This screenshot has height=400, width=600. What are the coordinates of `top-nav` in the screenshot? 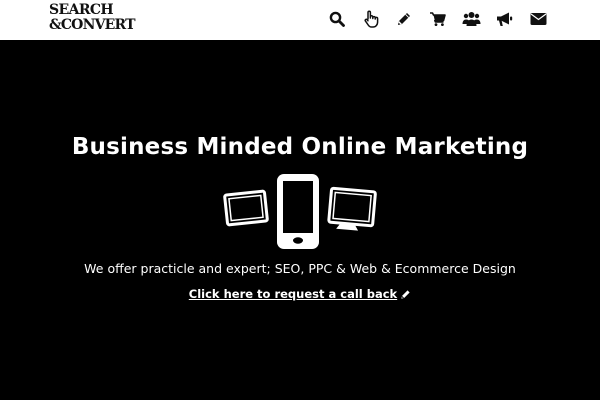 It's located at (443, 19).